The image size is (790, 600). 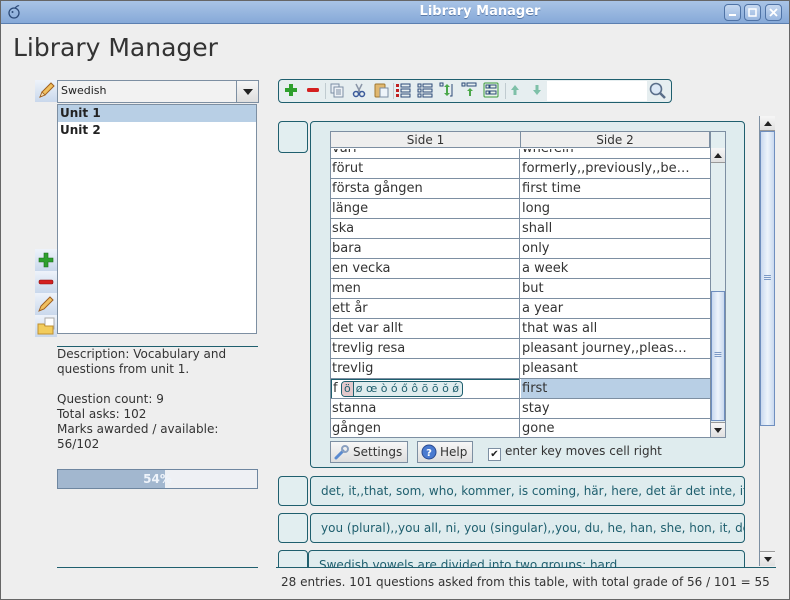 I want to click on cell-side1: det var allt, so click(x=425, y=328).